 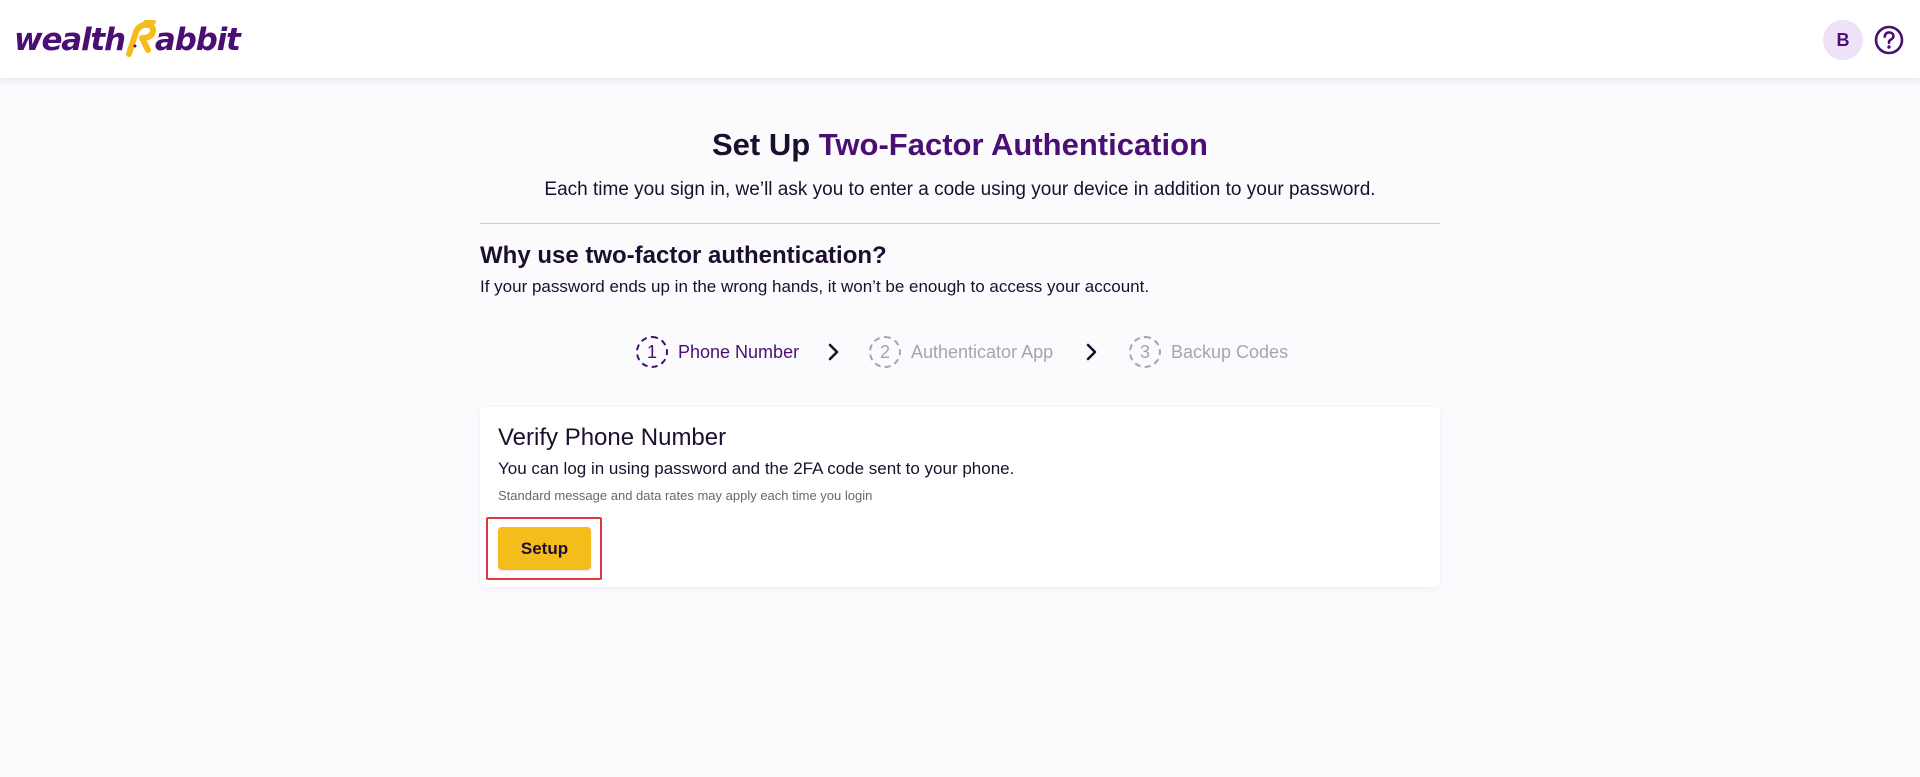 I want to click on wealthrabbit-logo: wealth abbit, so click(x=127, y=40).